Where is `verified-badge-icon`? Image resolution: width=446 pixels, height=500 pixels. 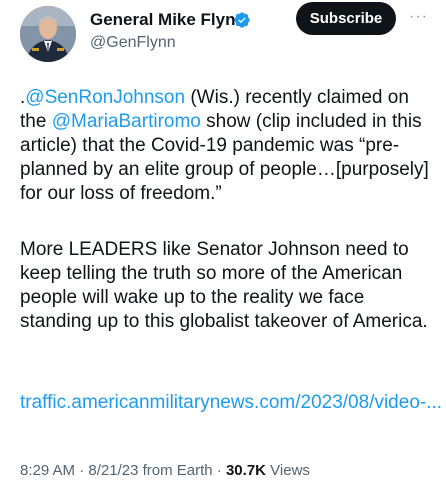 verified-badge-icon is located at coordinates (242, 20).